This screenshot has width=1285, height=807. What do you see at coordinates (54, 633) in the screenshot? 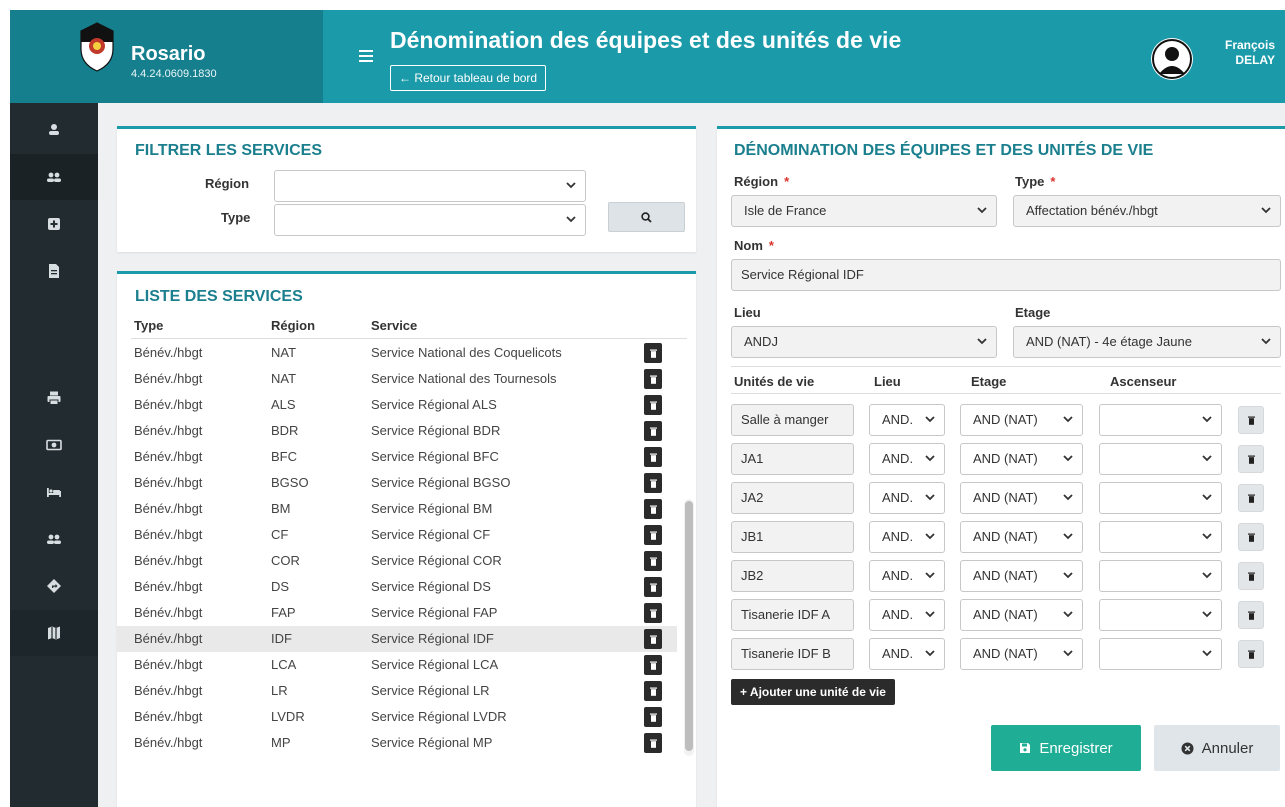
I see `sidebar-item-map` at bounding box center [54, 633].